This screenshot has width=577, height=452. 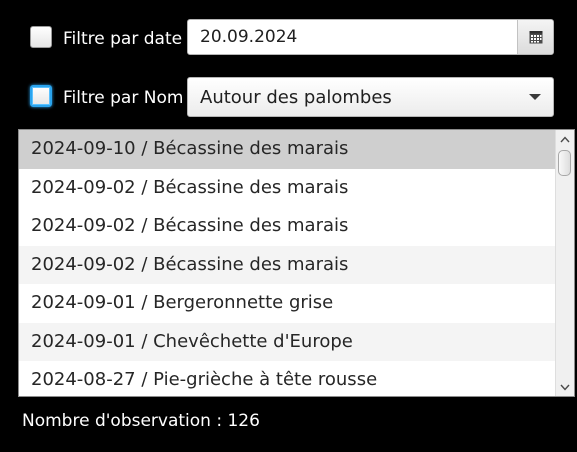 I want to click on calendar-icon, so click(x=535, y=37).